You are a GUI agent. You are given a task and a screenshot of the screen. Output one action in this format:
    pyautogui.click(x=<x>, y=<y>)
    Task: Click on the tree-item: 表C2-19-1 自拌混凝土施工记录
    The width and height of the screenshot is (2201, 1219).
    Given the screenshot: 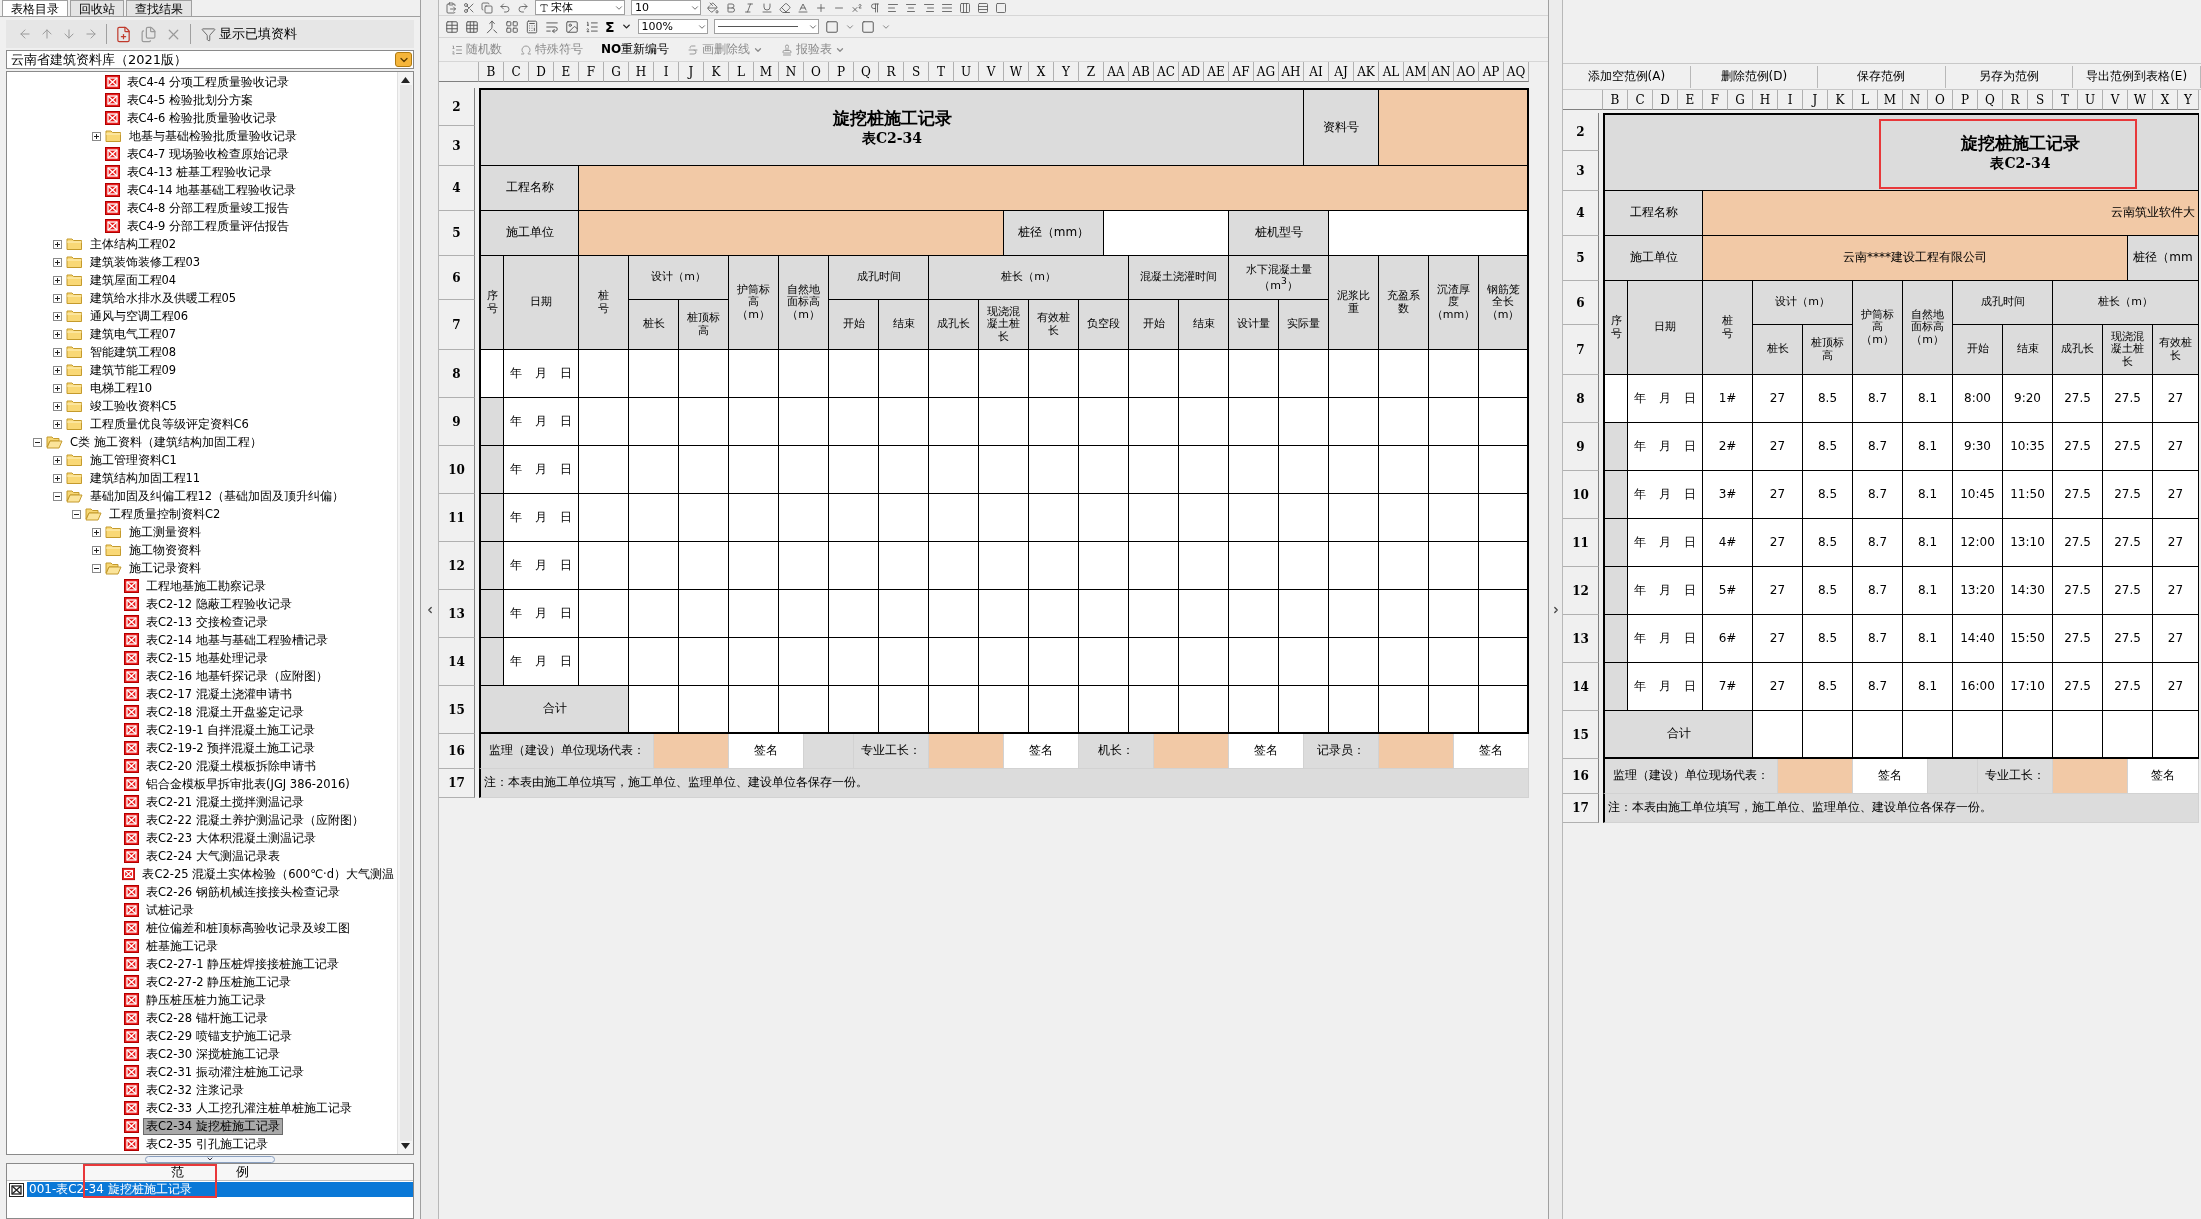 What is the action you would take?
    pyautogui.click(x=231, y=730)
    